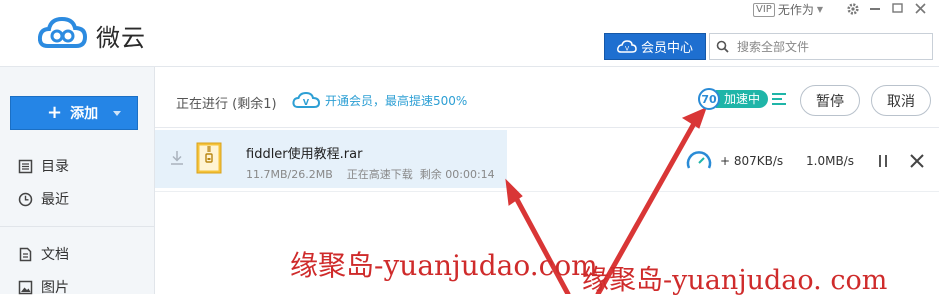 Image resolution: width=939 pixels, height=297 pixels. Describe the element at coordinates (735, 280) in the screenshot. I see `watermark-right: 缘聚岛-yuanjudao. com` at that location.